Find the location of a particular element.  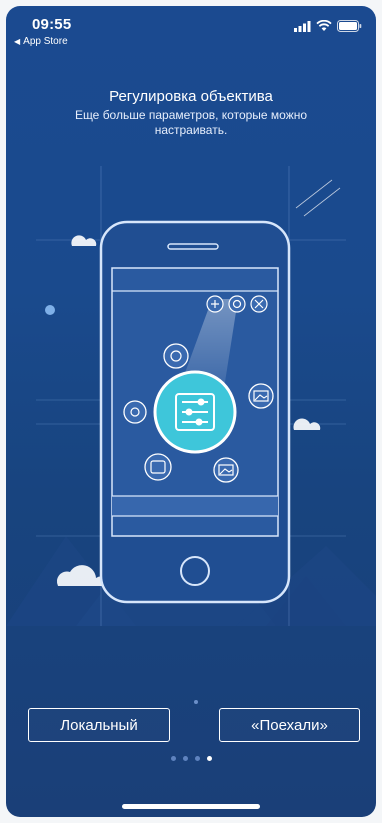

signal-icon is located at coordinates (302, 26).